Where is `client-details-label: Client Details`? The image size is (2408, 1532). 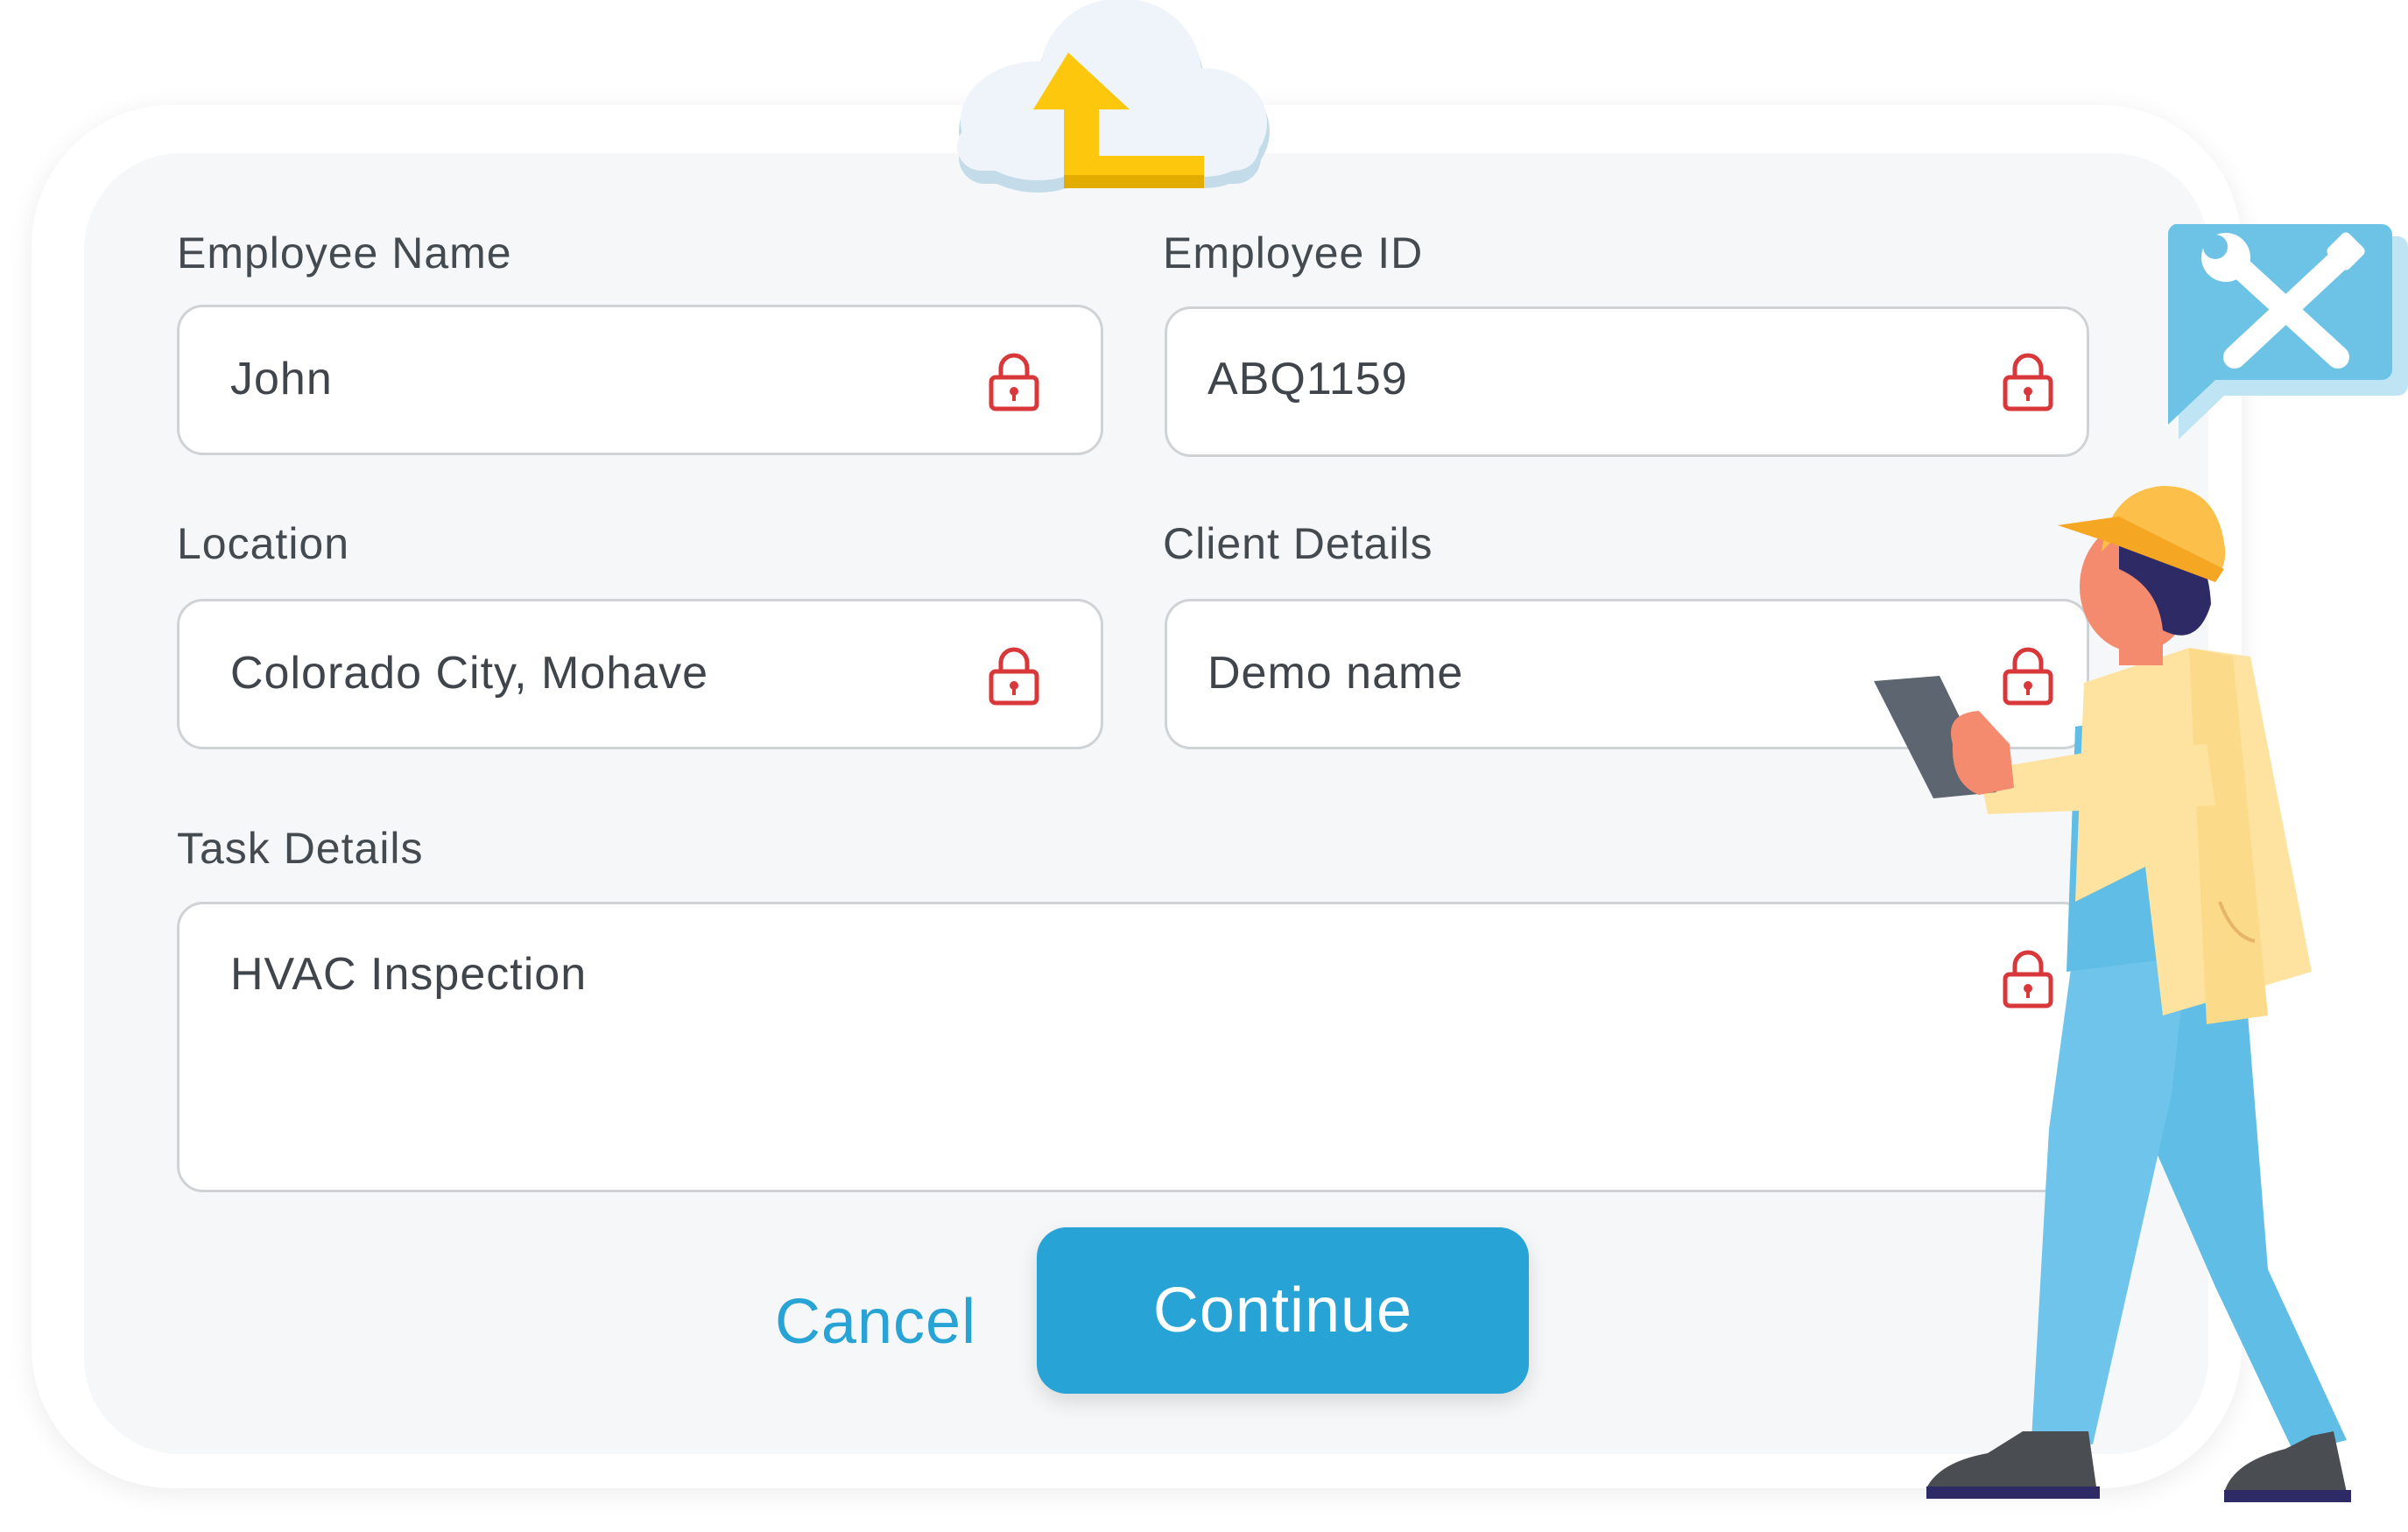
client-details-label: Client Details is located at coordinates (1298, 543).